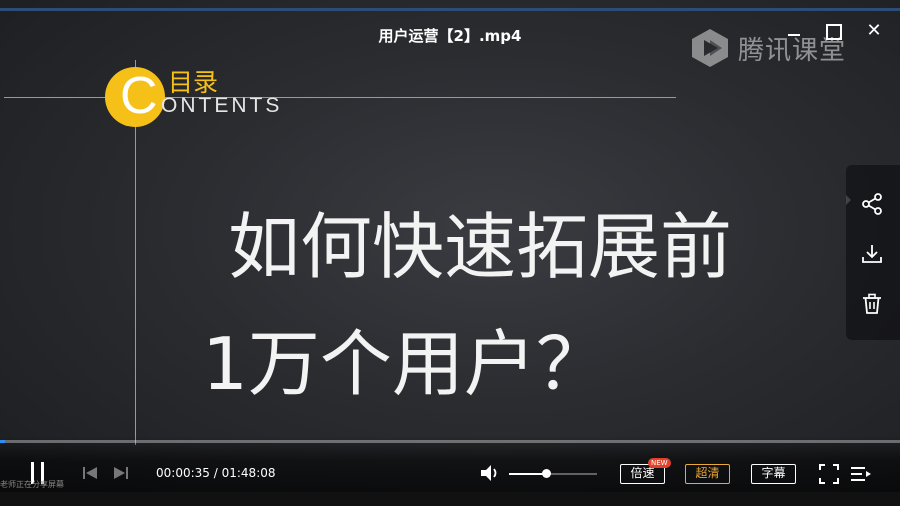 This screenshot has width=900, height=506. Describe the element at coordinates (872, 204) in the screenshot. I see `share-icon` at that location.